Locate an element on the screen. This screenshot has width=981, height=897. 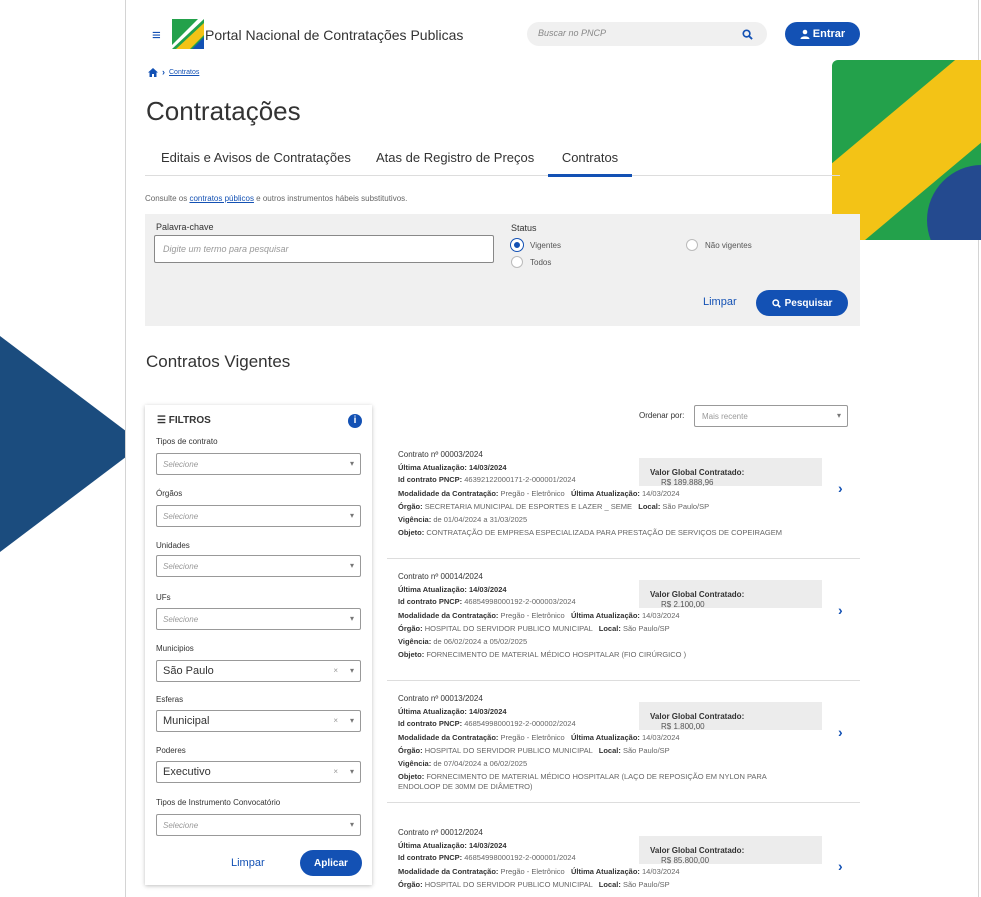
tab-atas: Atas de Registro de Preços is located at coordinates (455, 157).